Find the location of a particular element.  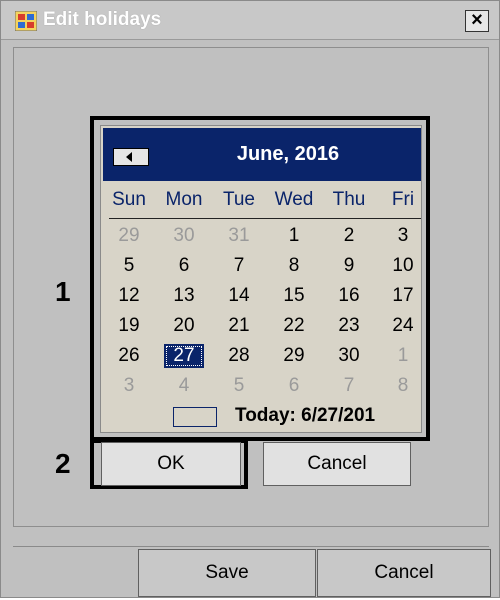

calendar-day: 31 is located at coordinates (239, 236).